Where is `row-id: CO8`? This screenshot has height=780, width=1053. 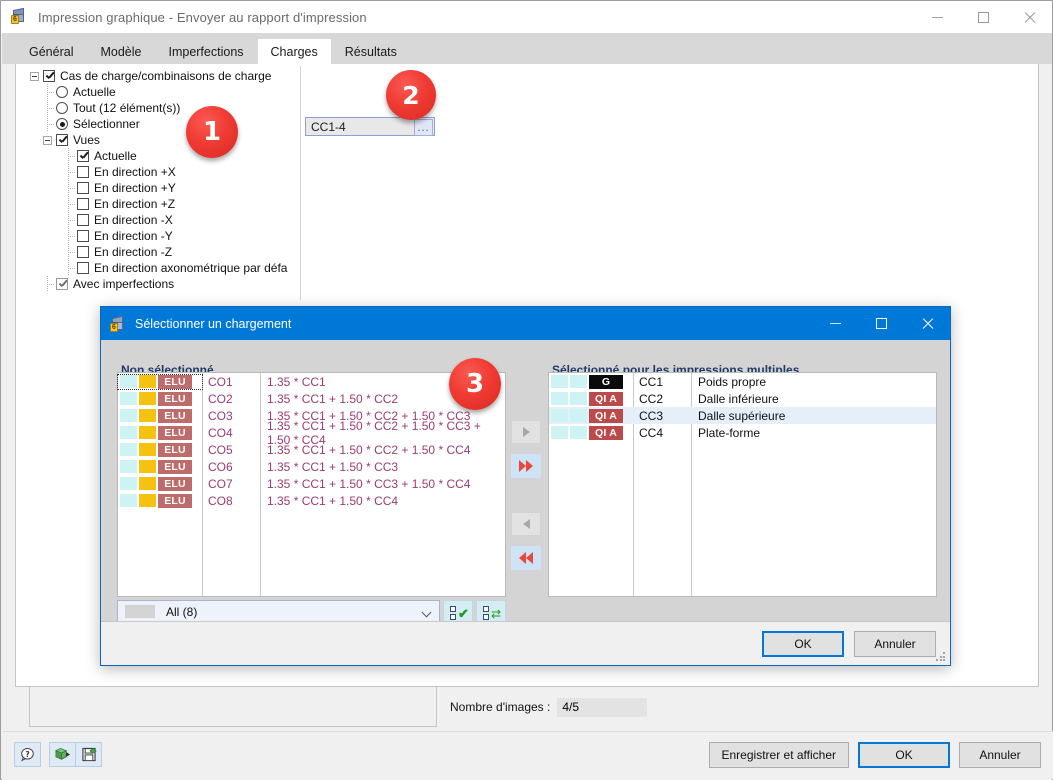
row-id: CO8 is located at coordinates (220, 500).